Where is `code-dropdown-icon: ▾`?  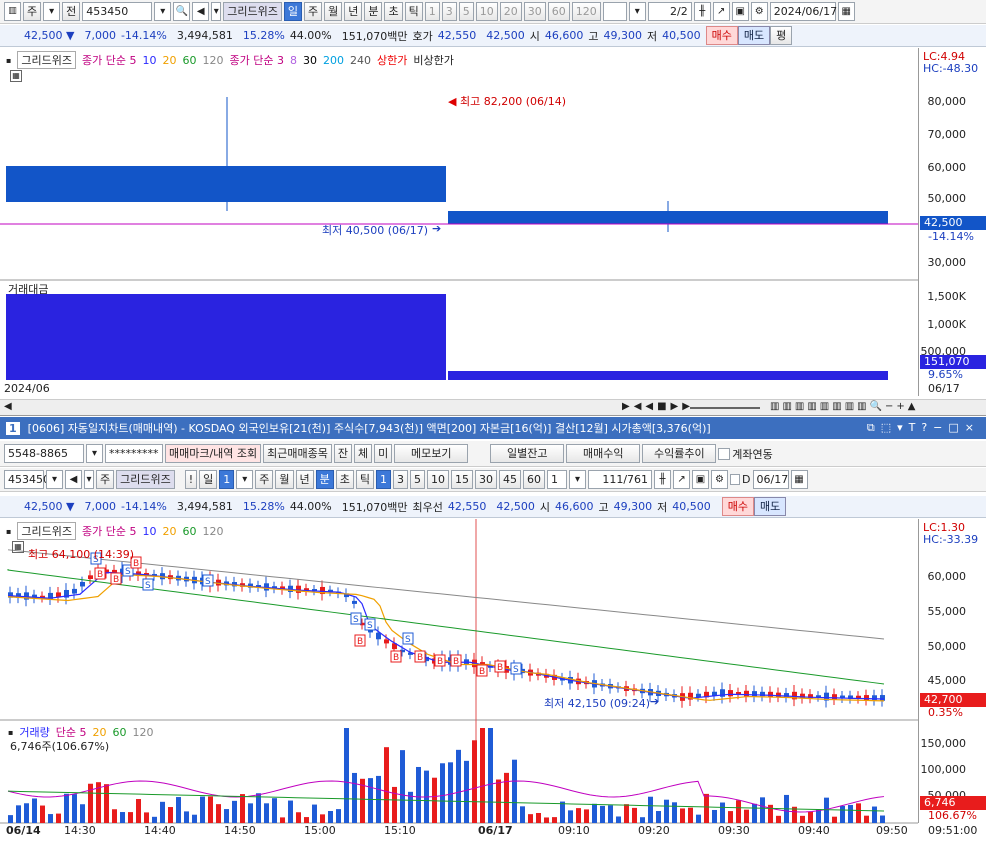 code-dropdown-icon: ▾ is located at coordinates (163, 11).